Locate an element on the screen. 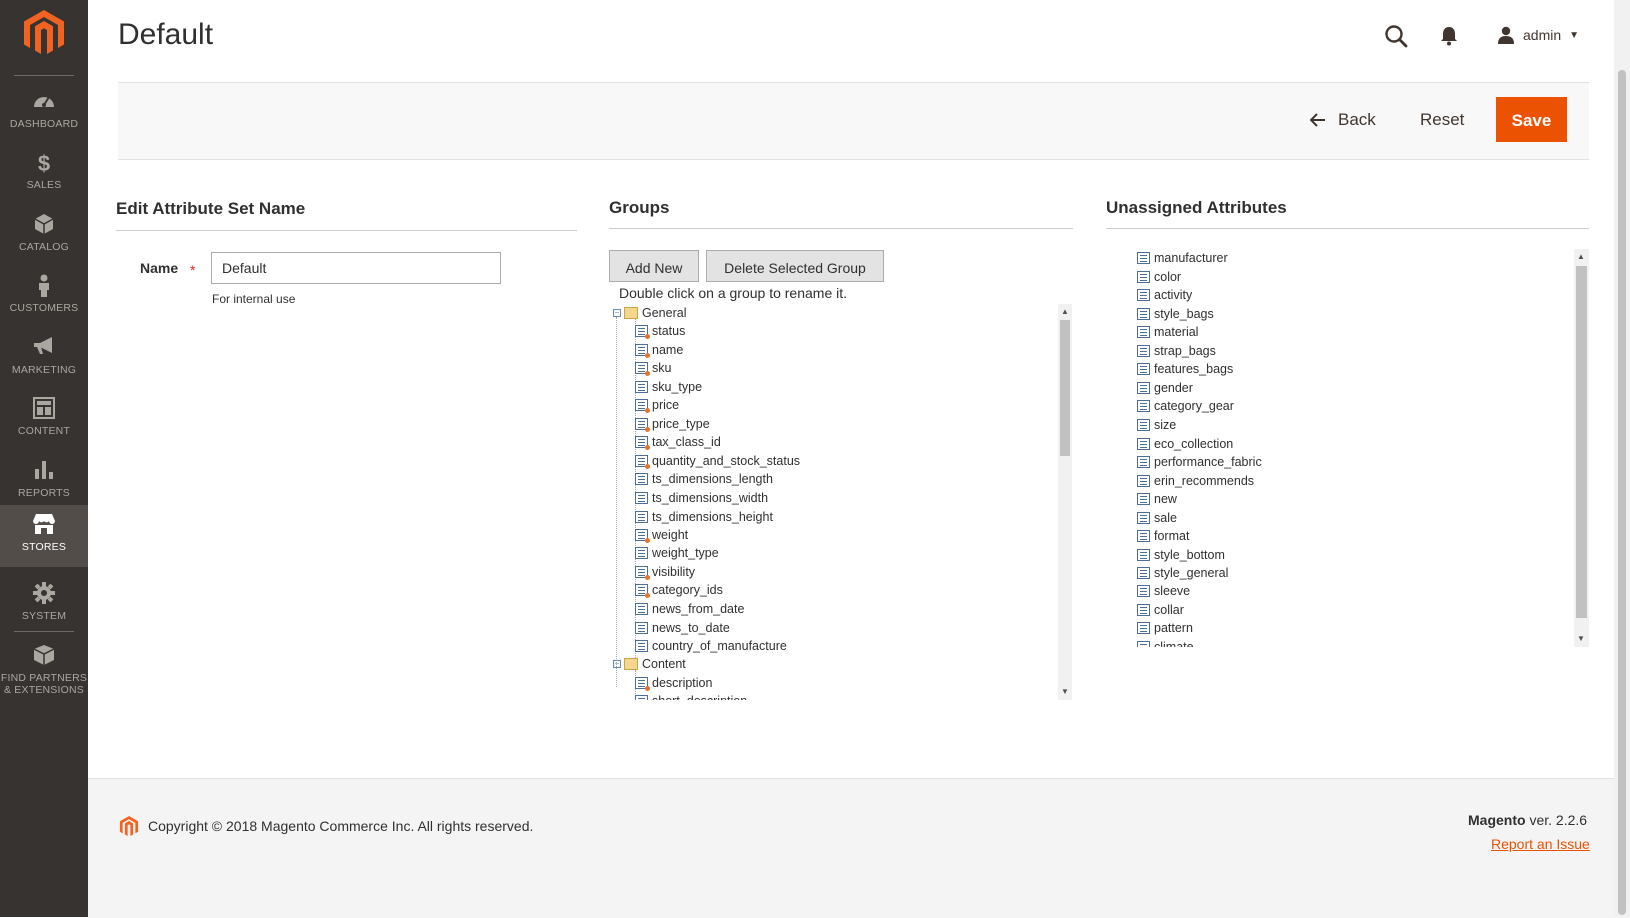 This screenshot has height=918, width=1630. tree-attribute: name is located at coordinates (659, 350).